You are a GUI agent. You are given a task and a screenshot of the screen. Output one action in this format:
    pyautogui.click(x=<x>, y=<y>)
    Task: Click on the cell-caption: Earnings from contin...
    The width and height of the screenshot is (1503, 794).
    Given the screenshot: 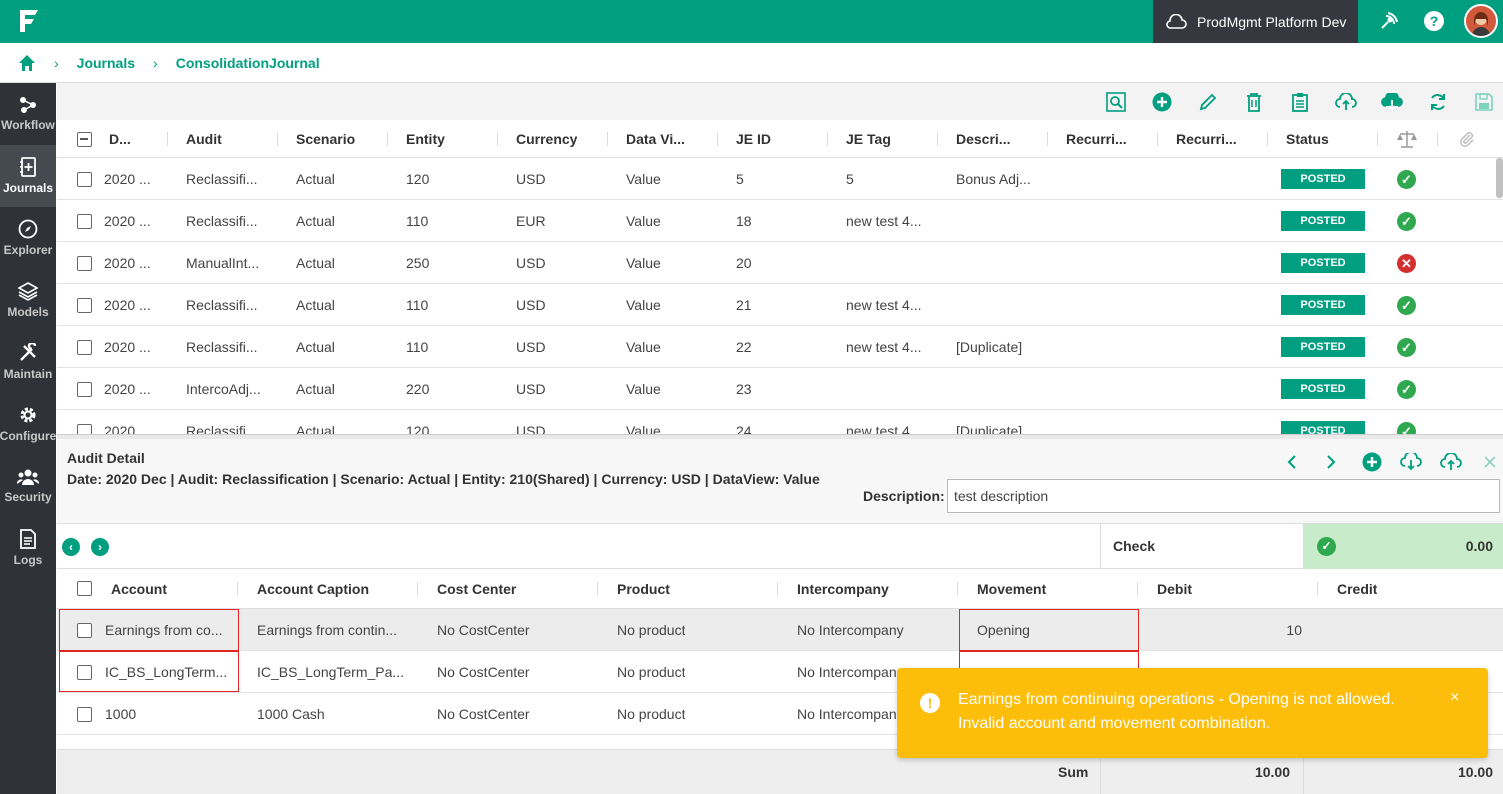 What is the action you would take?
    pyautogui.click(x=327, y=630)
    